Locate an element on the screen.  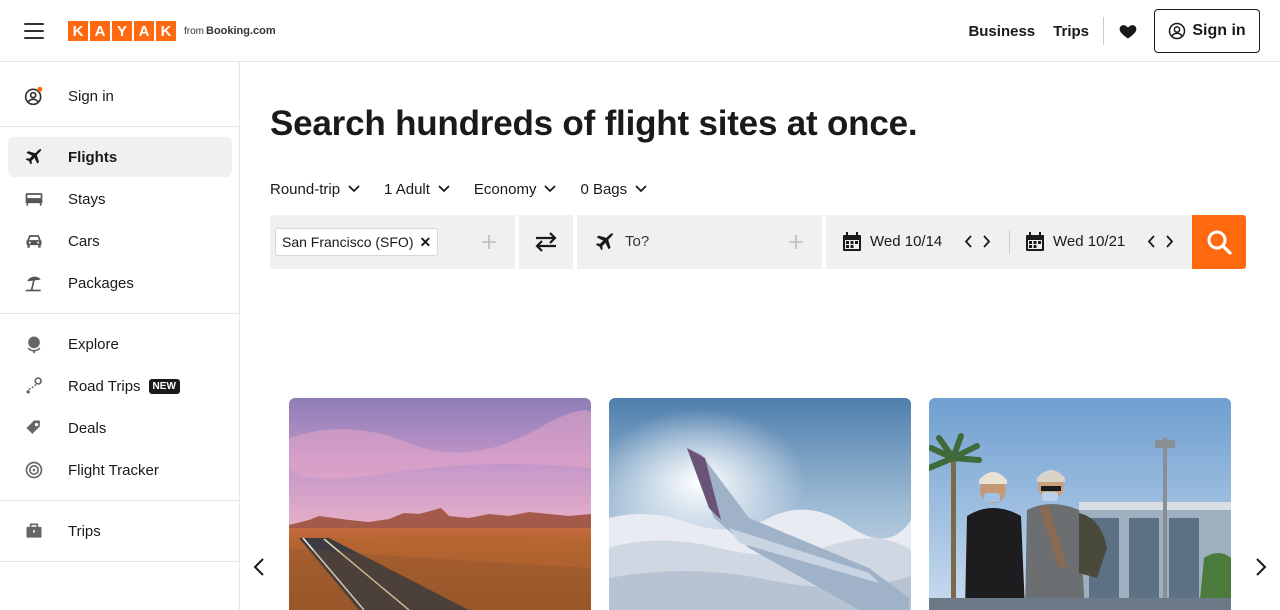
cabin-label: Economy is located at coordinates (505, 189).